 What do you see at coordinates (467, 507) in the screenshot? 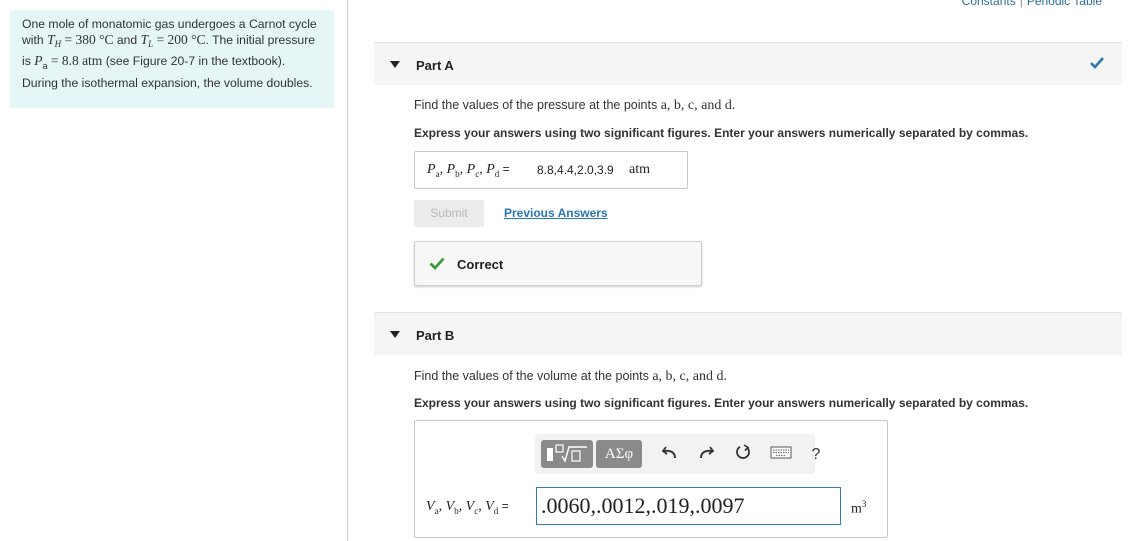
I see `part-b-answer-label: Va, Vb, Vc, Vd =` at bounding box center [467, 507].